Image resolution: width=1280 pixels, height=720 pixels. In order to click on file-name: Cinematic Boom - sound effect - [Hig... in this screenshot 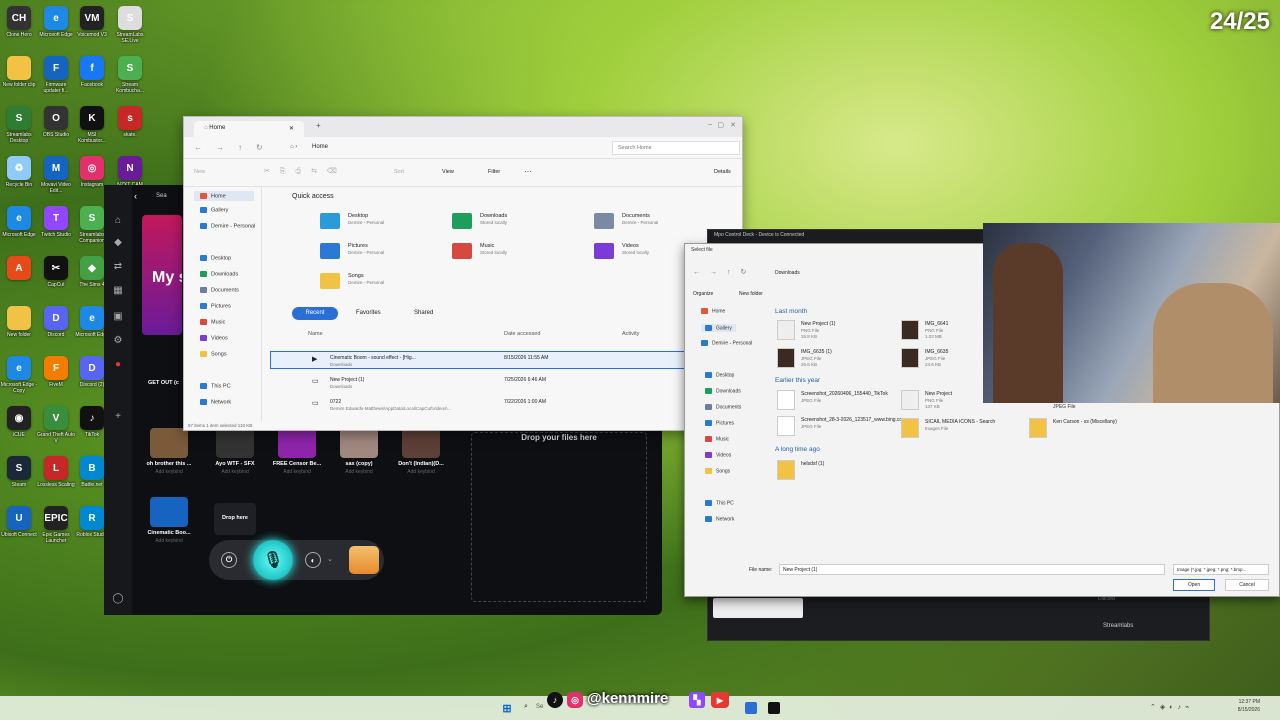, I will do `click(373, 358)`.